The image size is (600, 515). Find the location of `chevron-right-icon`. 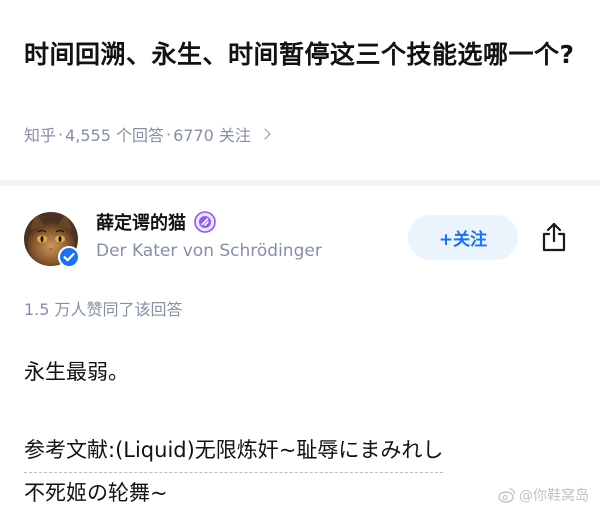

chevron-right-icon is located at coordinates (265, 134).